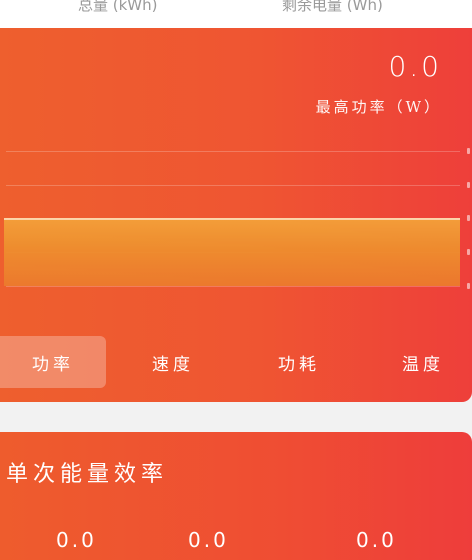 This screenshot has width=472, height=560. Describe the element at coordinates (118, 7) in the screenshot. I see `total-energy-label: 总量 (kWh)` at that location.